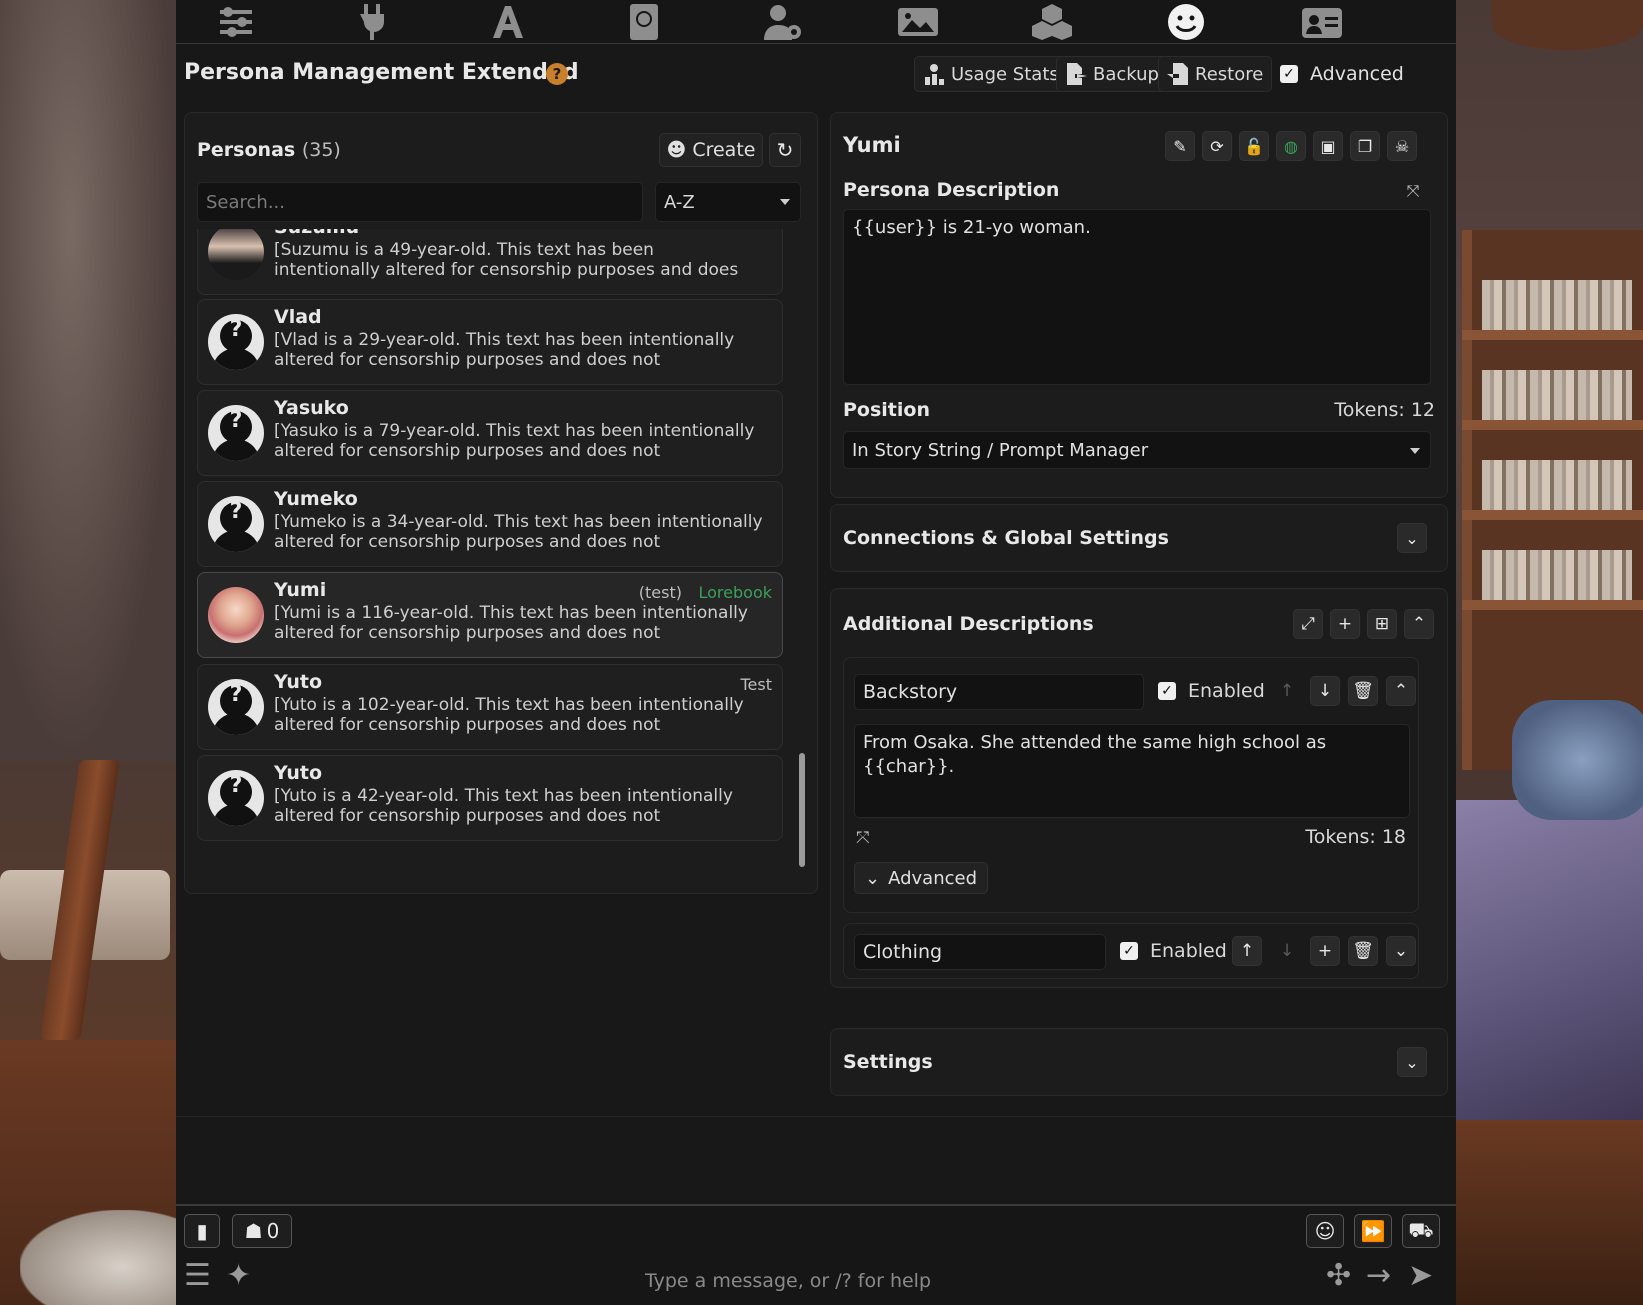 Image resolution: width=1643 pixels, height=1305 pixels. Describe the element at coordinates (1291, 146) in the screenshot. I see `globe-icon: ◍` at that location.